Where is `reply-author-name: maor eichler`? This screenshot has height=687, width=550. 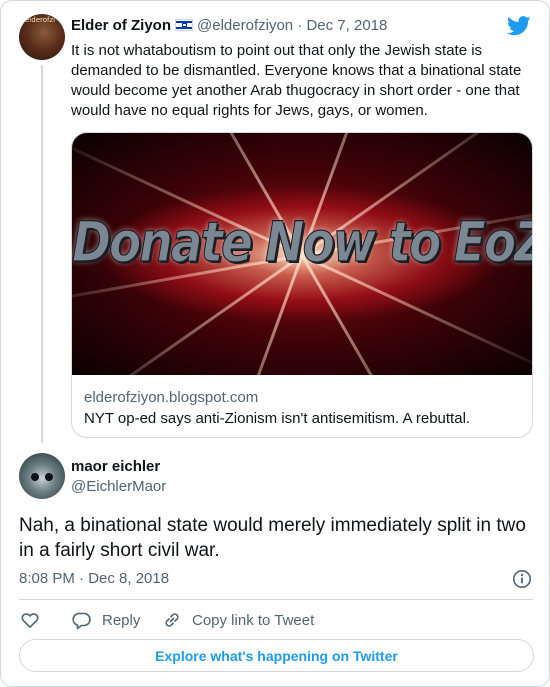 reply-author-name: maor eichler is located at coordinates (118, 466).